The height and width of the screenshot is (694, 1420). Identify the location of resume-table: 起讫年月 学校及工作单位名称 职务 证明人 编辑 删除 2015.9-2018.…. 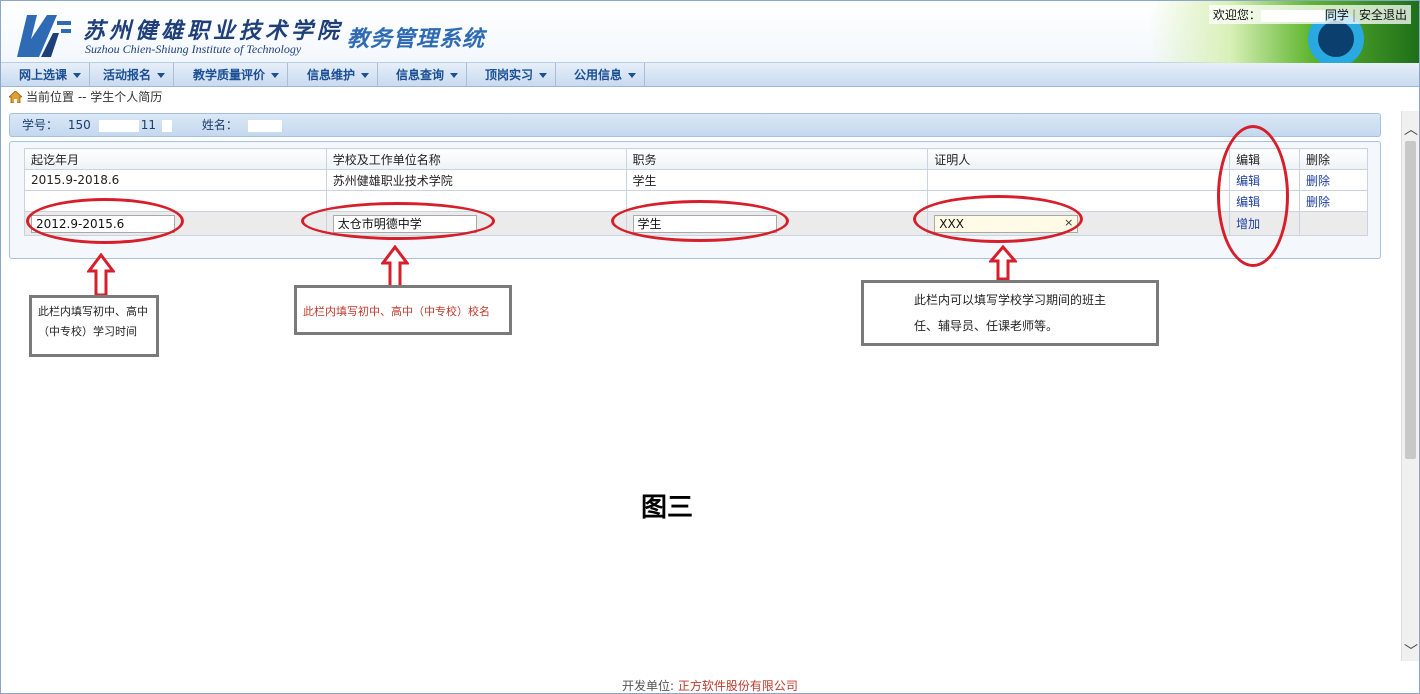
(696, 192).